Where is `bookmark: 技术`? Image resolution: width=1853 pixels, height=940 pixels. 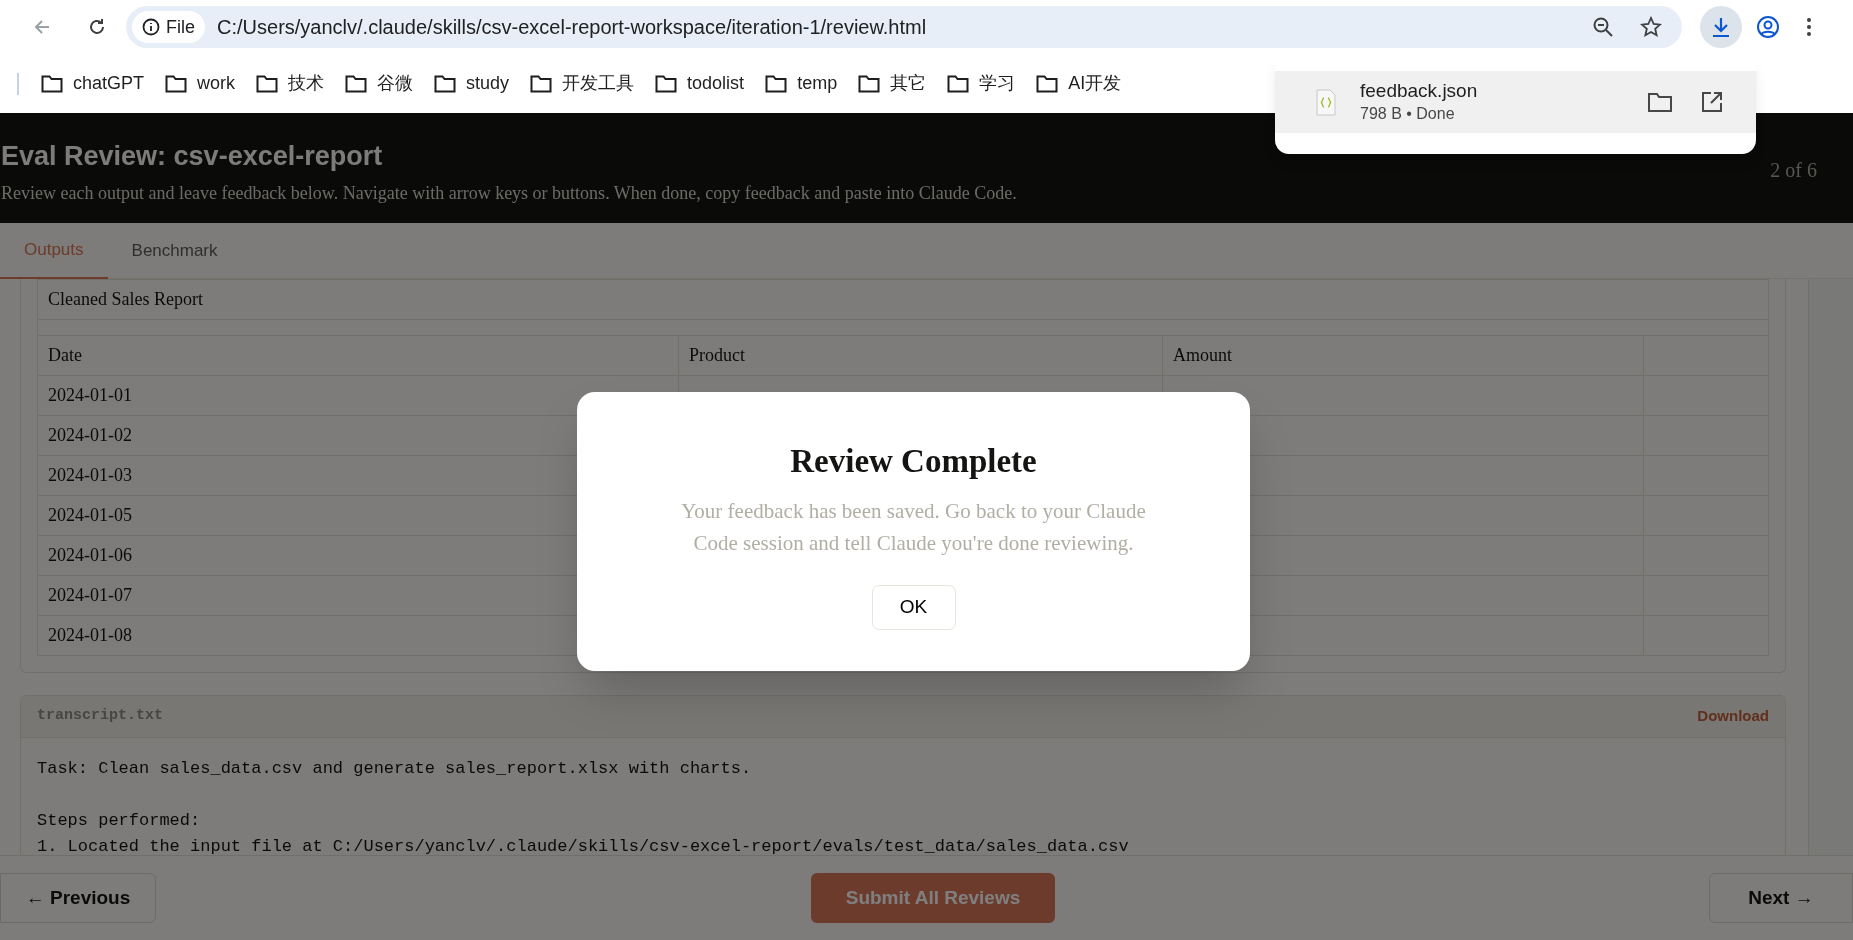 bookmark: 技术 is located at coordinates (290, 83).